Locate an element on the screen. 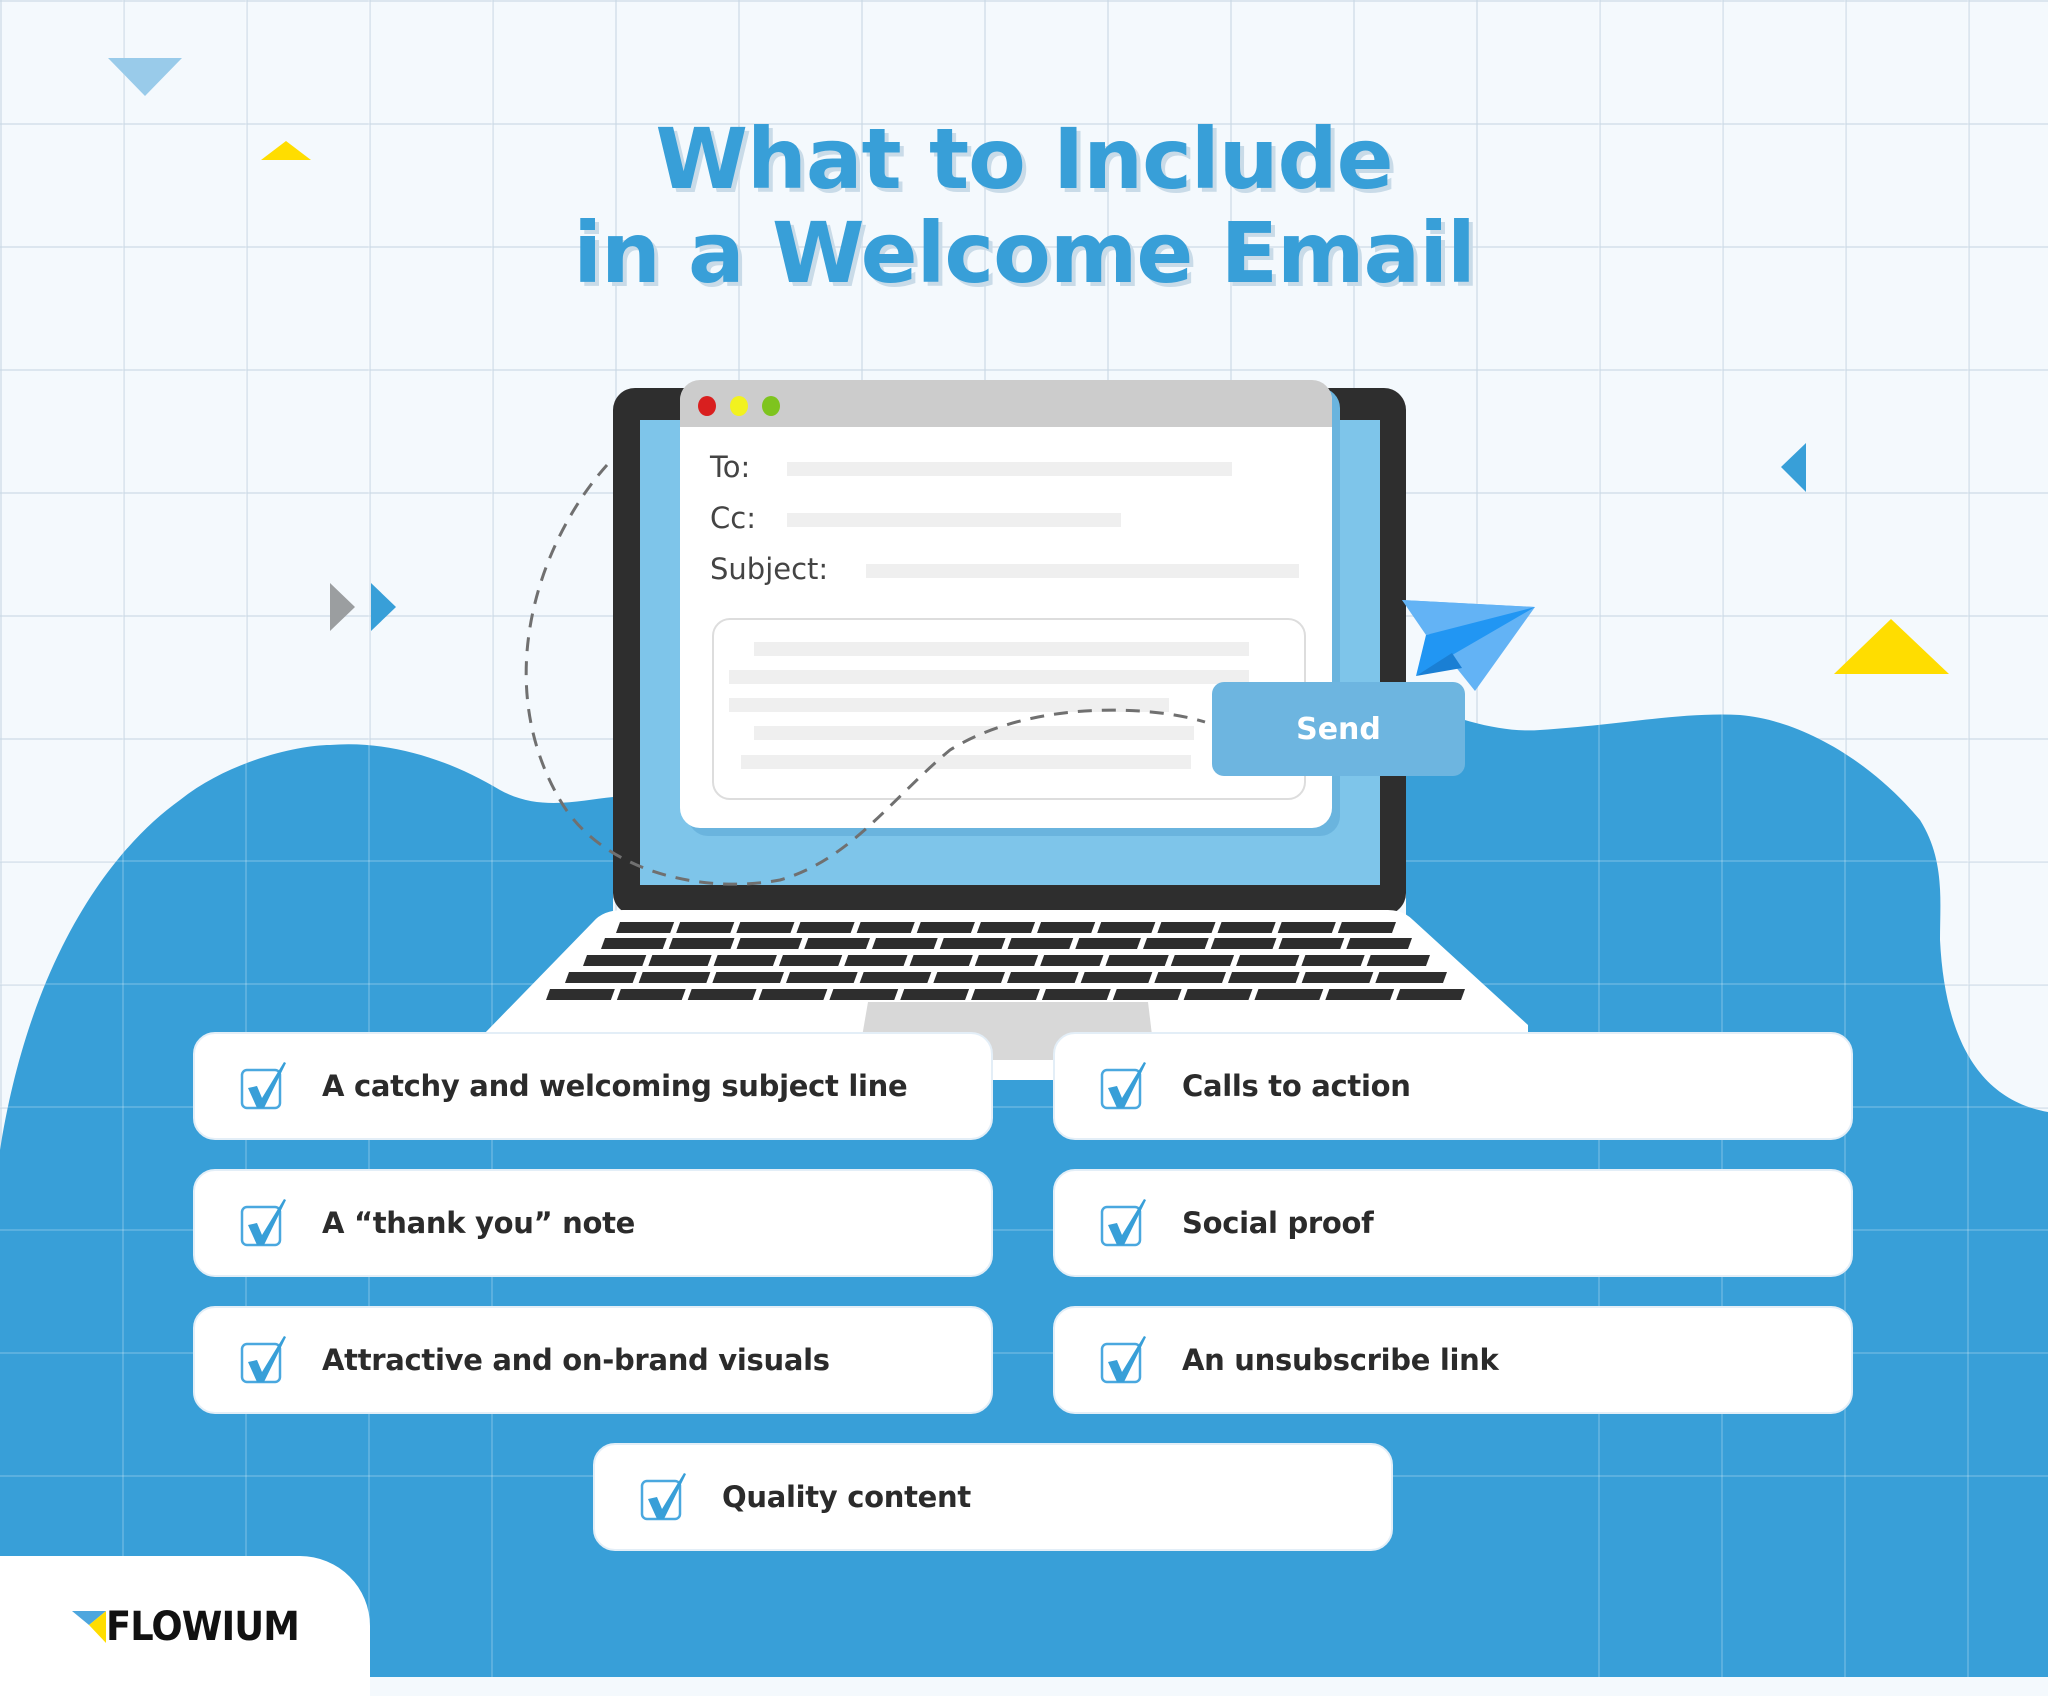 The height and width of the screenshot is (1696, 2048). subject-field is located at coordinates (1082, 571).